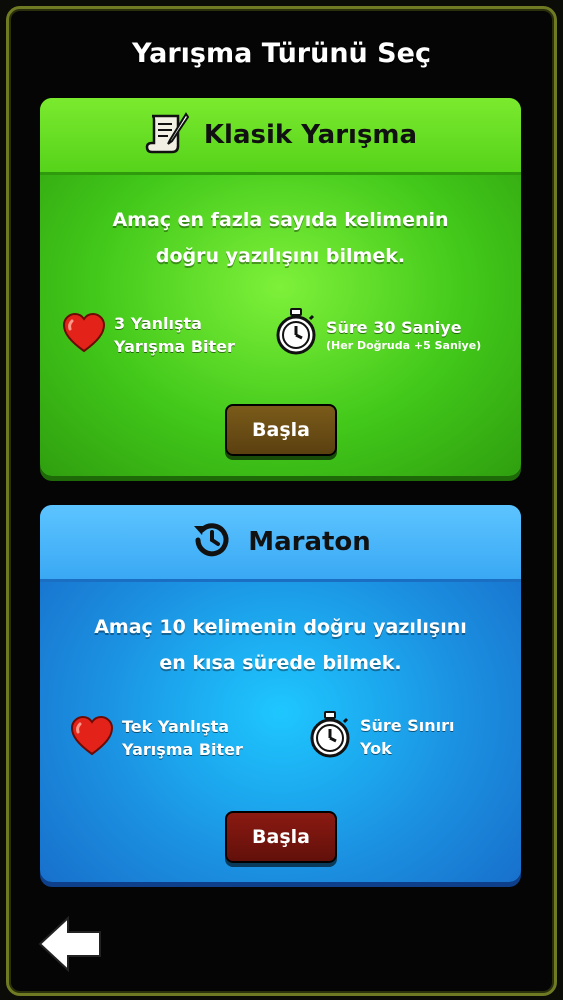  I want to click on classic-card-header: Klasik Yarışma, so click(280, 136).